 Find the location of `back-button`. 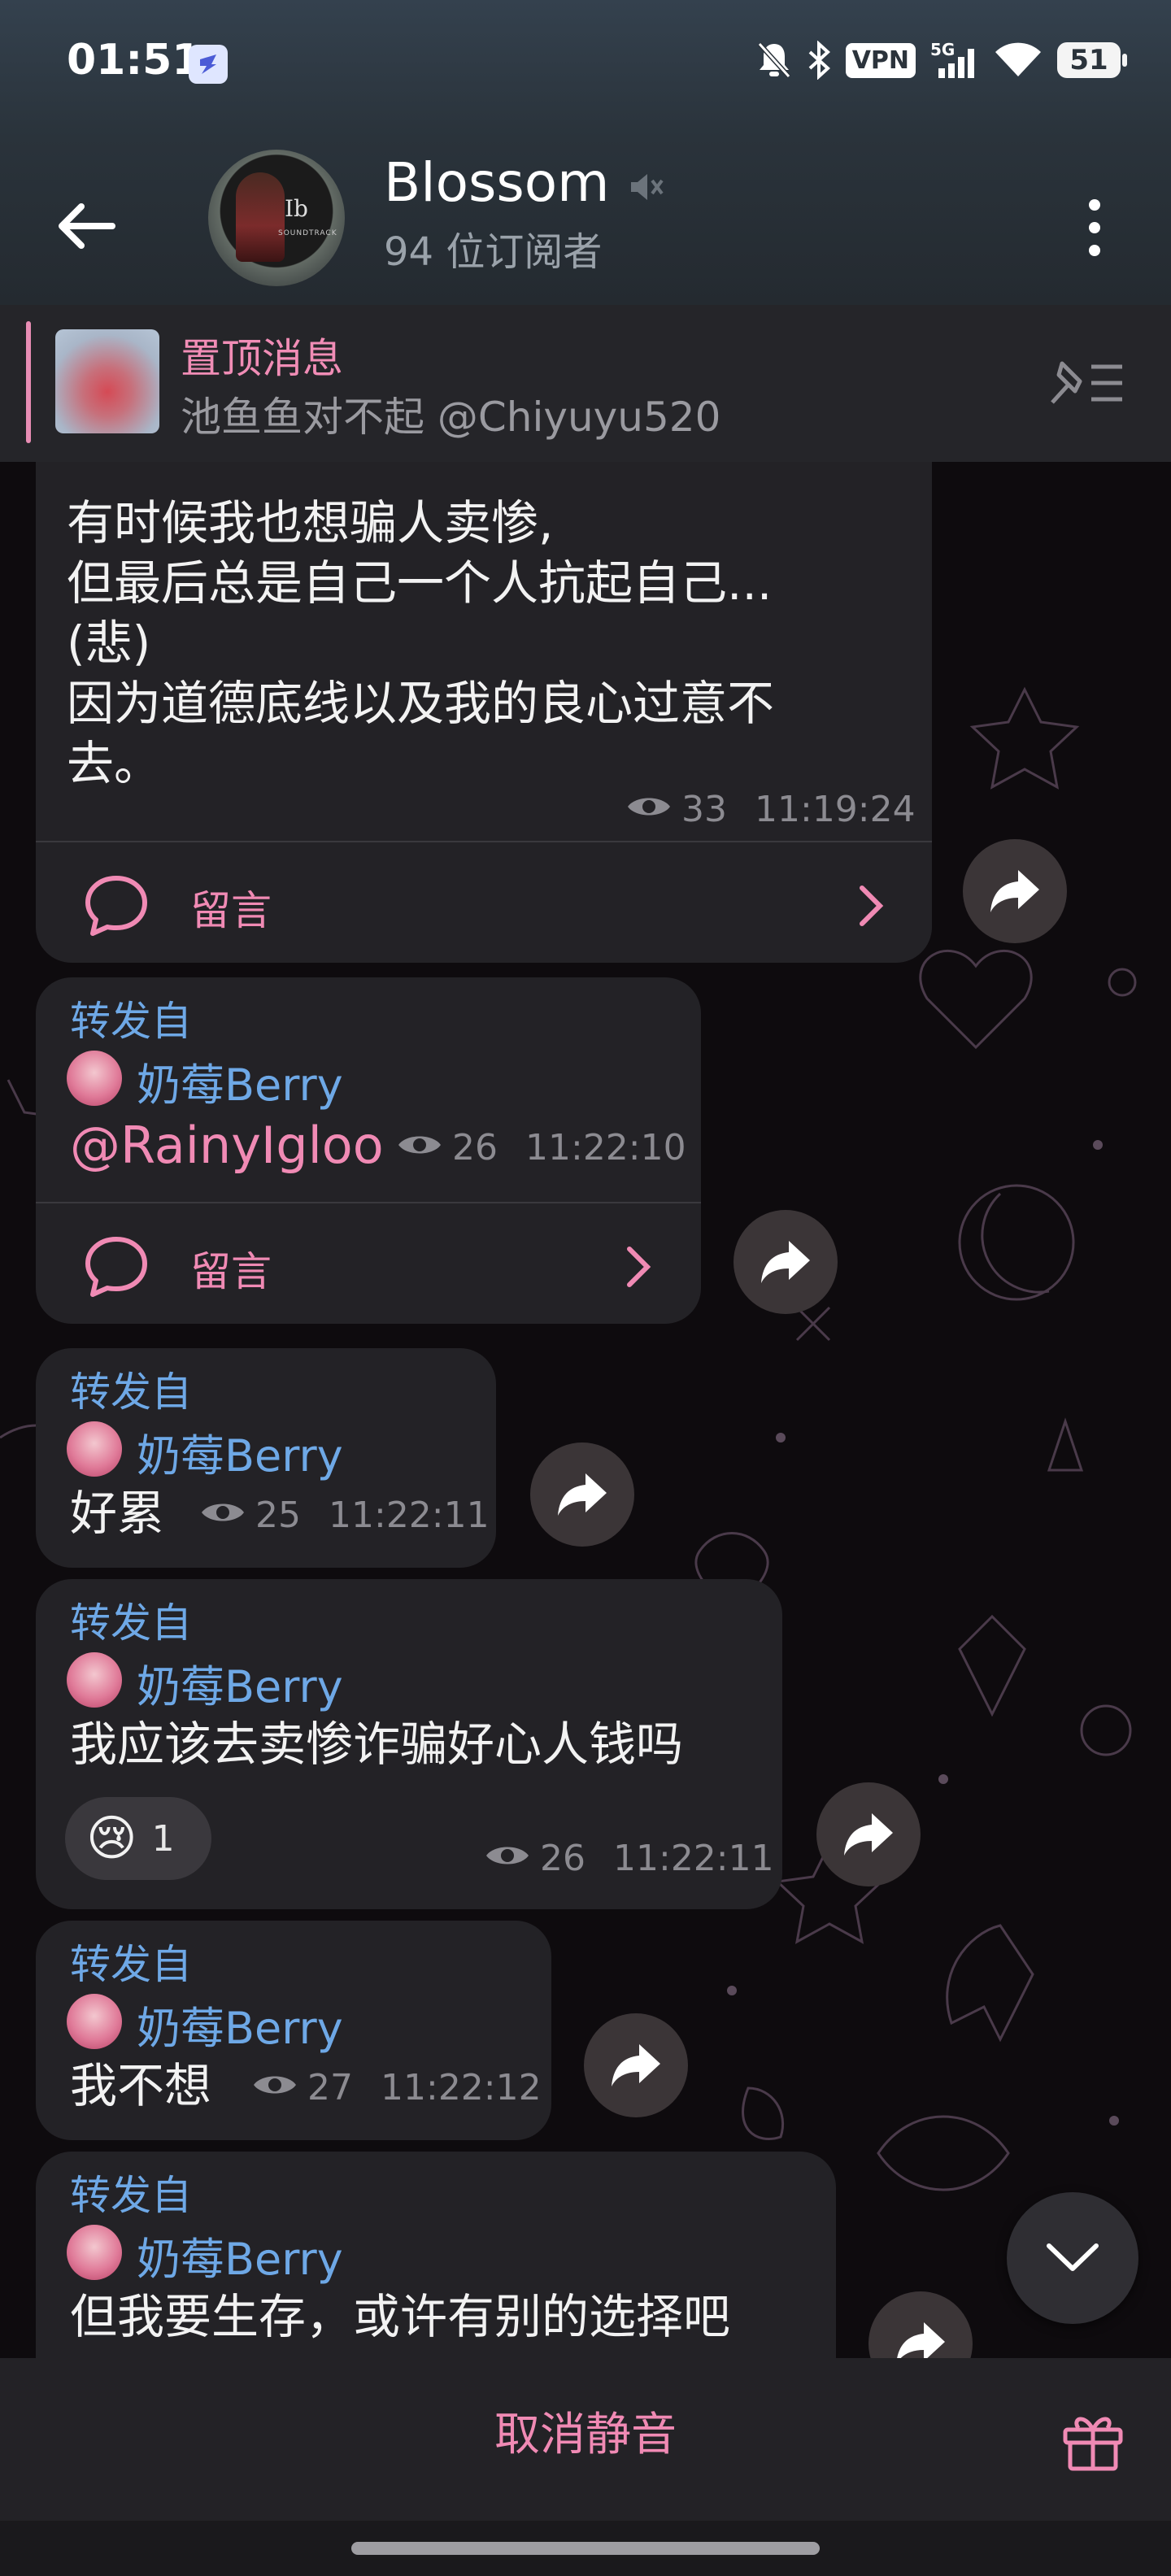

back-button is located at coordinates (89, 226).